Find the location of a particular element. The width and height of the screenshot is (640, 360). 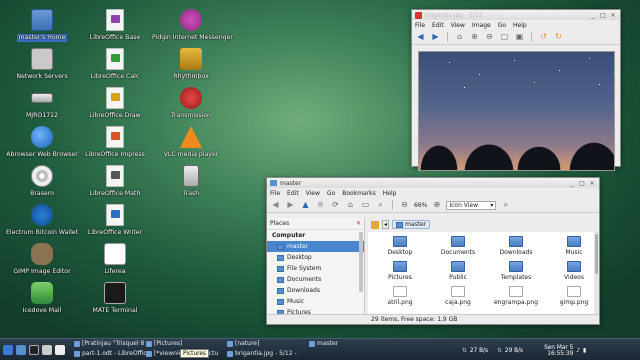

home-icon: ⌂ is located at coordinates (350, 205).